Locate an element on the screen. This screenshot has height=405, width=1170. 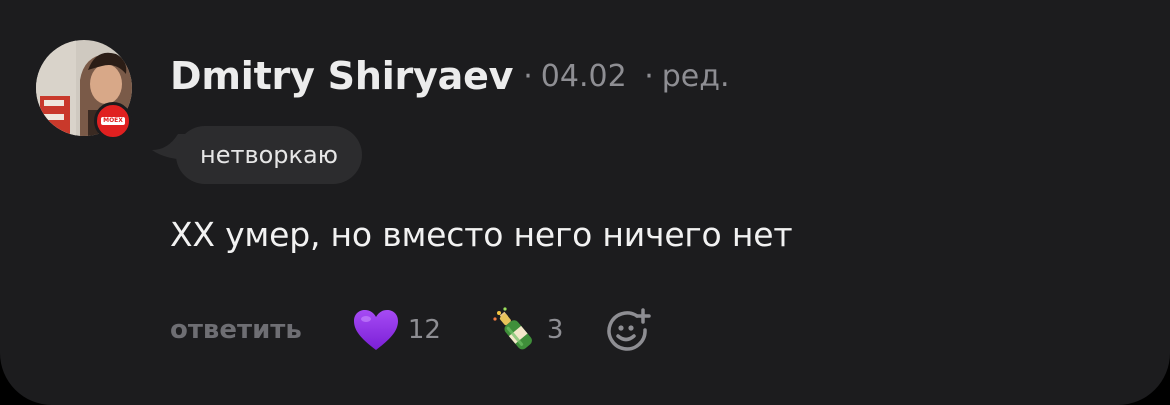
author-name: Dmitry Shiryaev is located at coordinates (341, 76).